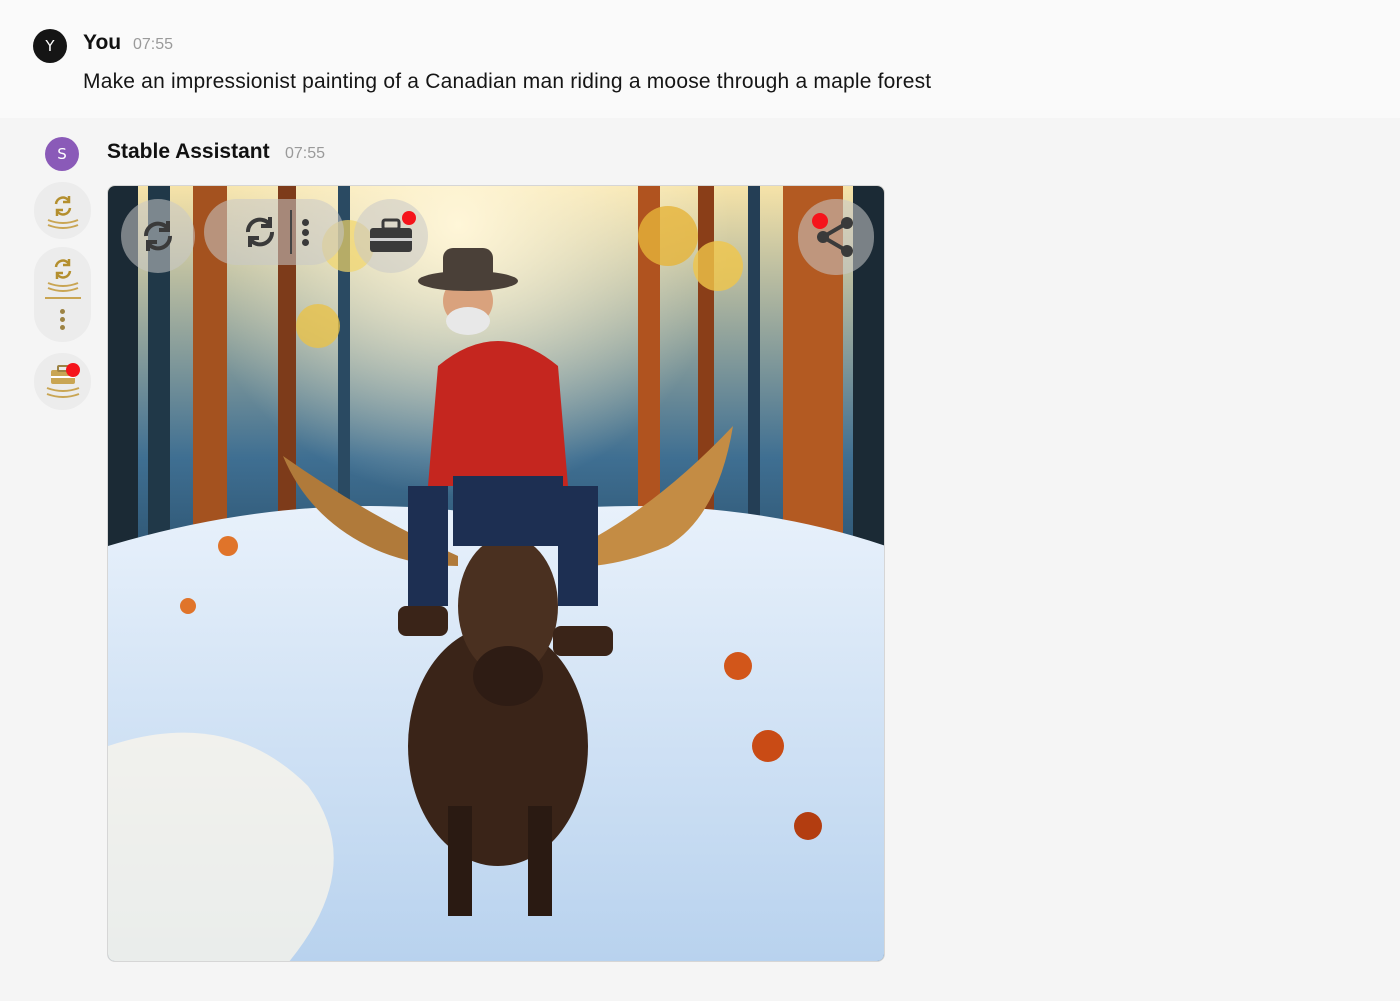 The width and height of the screenshot is (1400, 1001). I want to click on share-button, so click(836, 237).